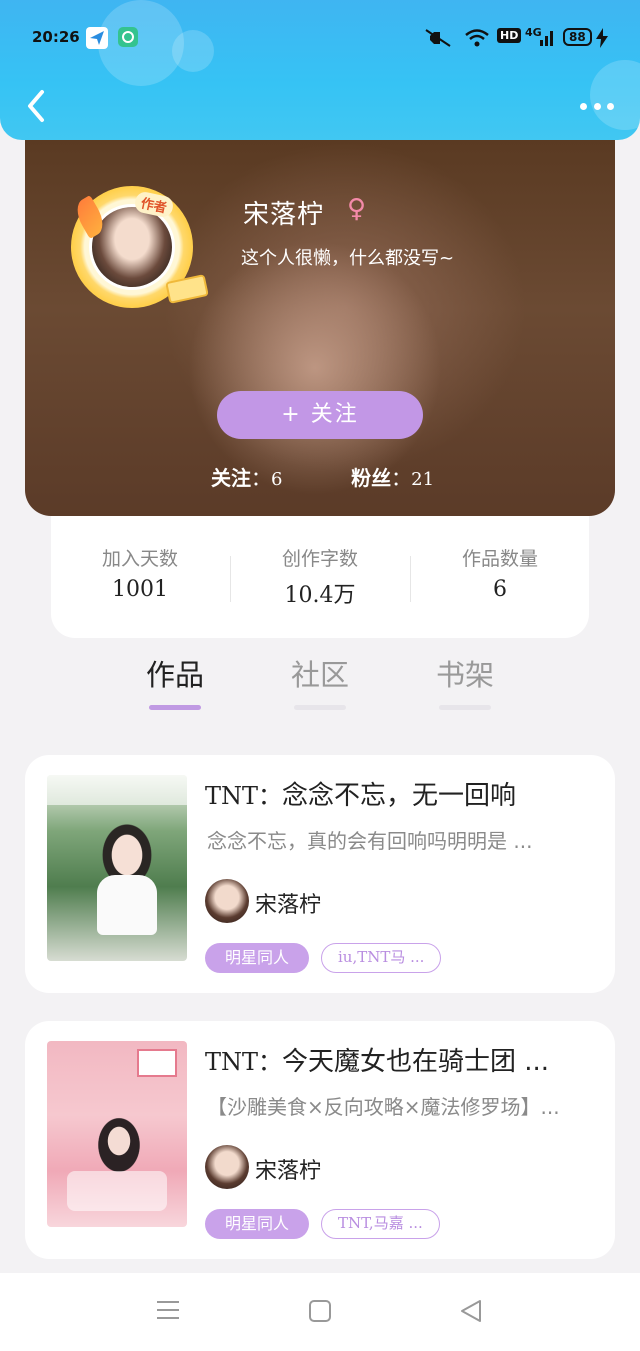 The width and height of the screenshot is (640, 1351). I want to click on charging-icon, so click(602, 38).